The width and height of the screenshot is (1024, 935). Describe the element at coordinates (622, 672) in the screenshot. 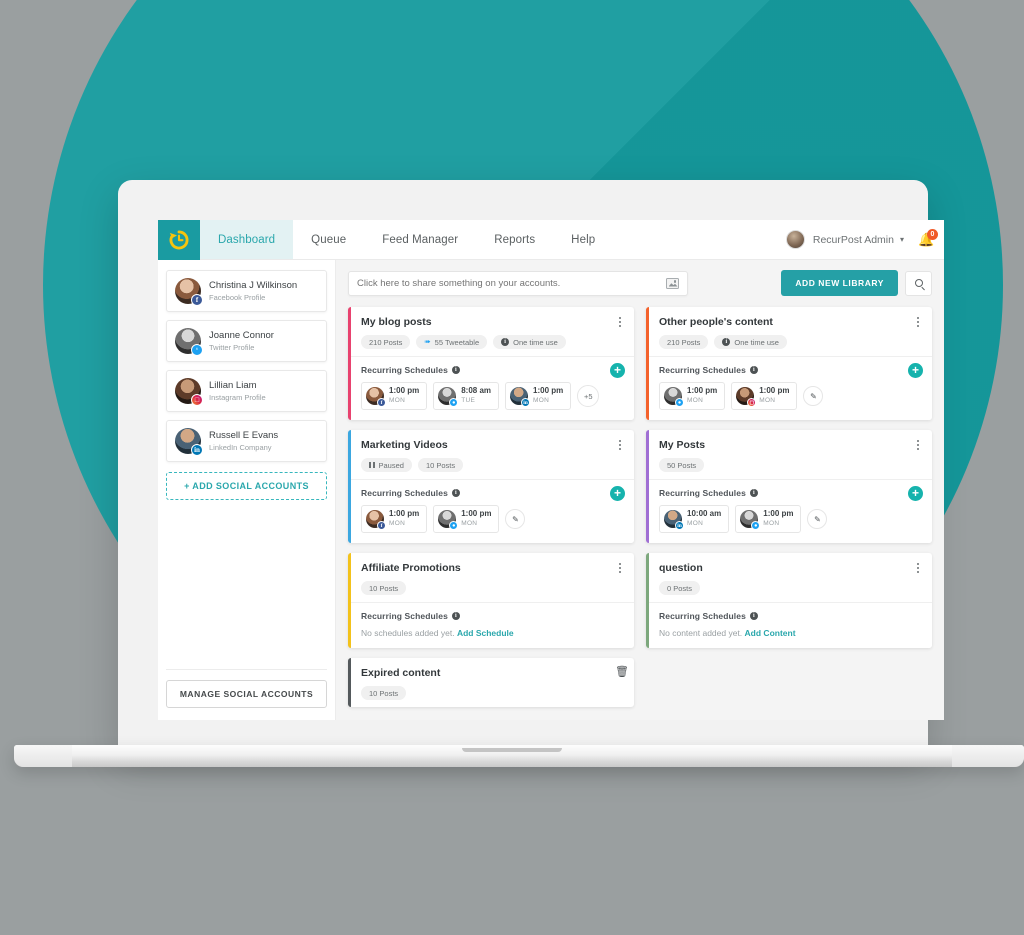

I see `trash-icon: 🗑` at that location.